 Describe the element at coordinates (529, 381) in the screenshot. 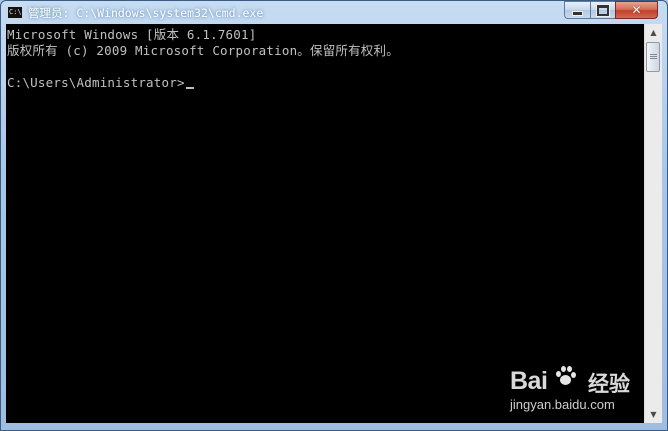

I see `watermark-logo: Bai` at that location.